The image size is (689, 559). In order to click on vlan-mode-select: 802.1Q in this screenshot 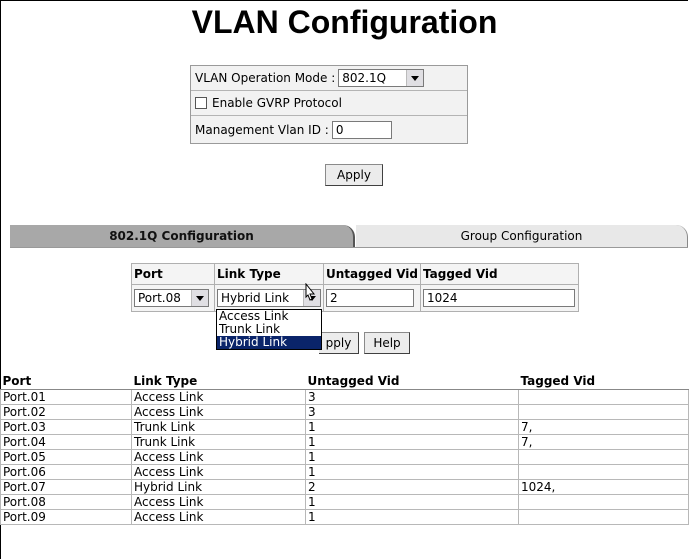, I will do `click(381, 78)`.